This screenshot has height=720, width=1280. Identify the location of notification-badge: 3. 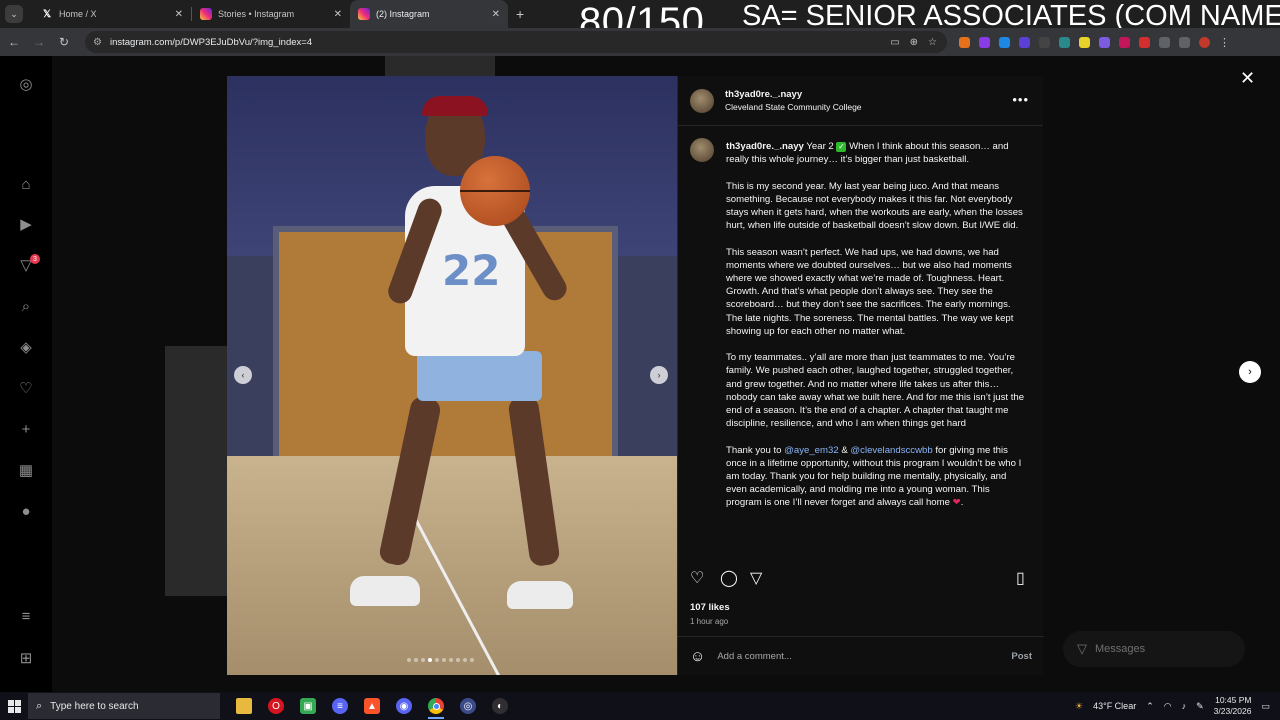
(35, 259).